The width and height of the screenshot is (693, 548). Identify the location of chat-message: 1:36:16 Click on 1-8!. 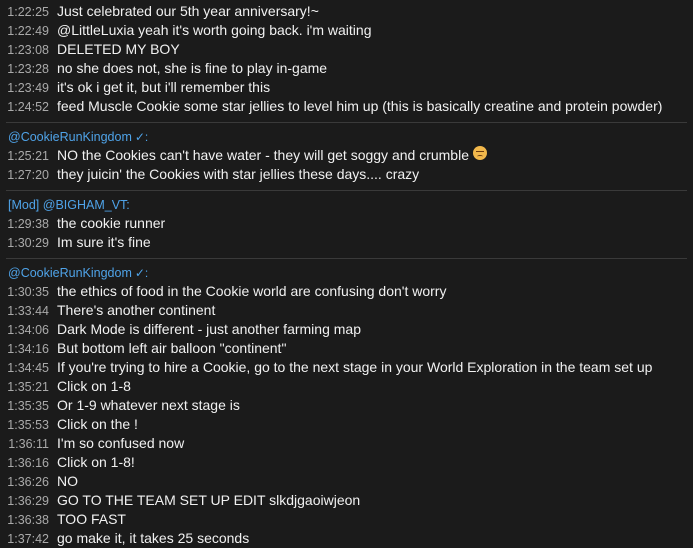
(346, 462).